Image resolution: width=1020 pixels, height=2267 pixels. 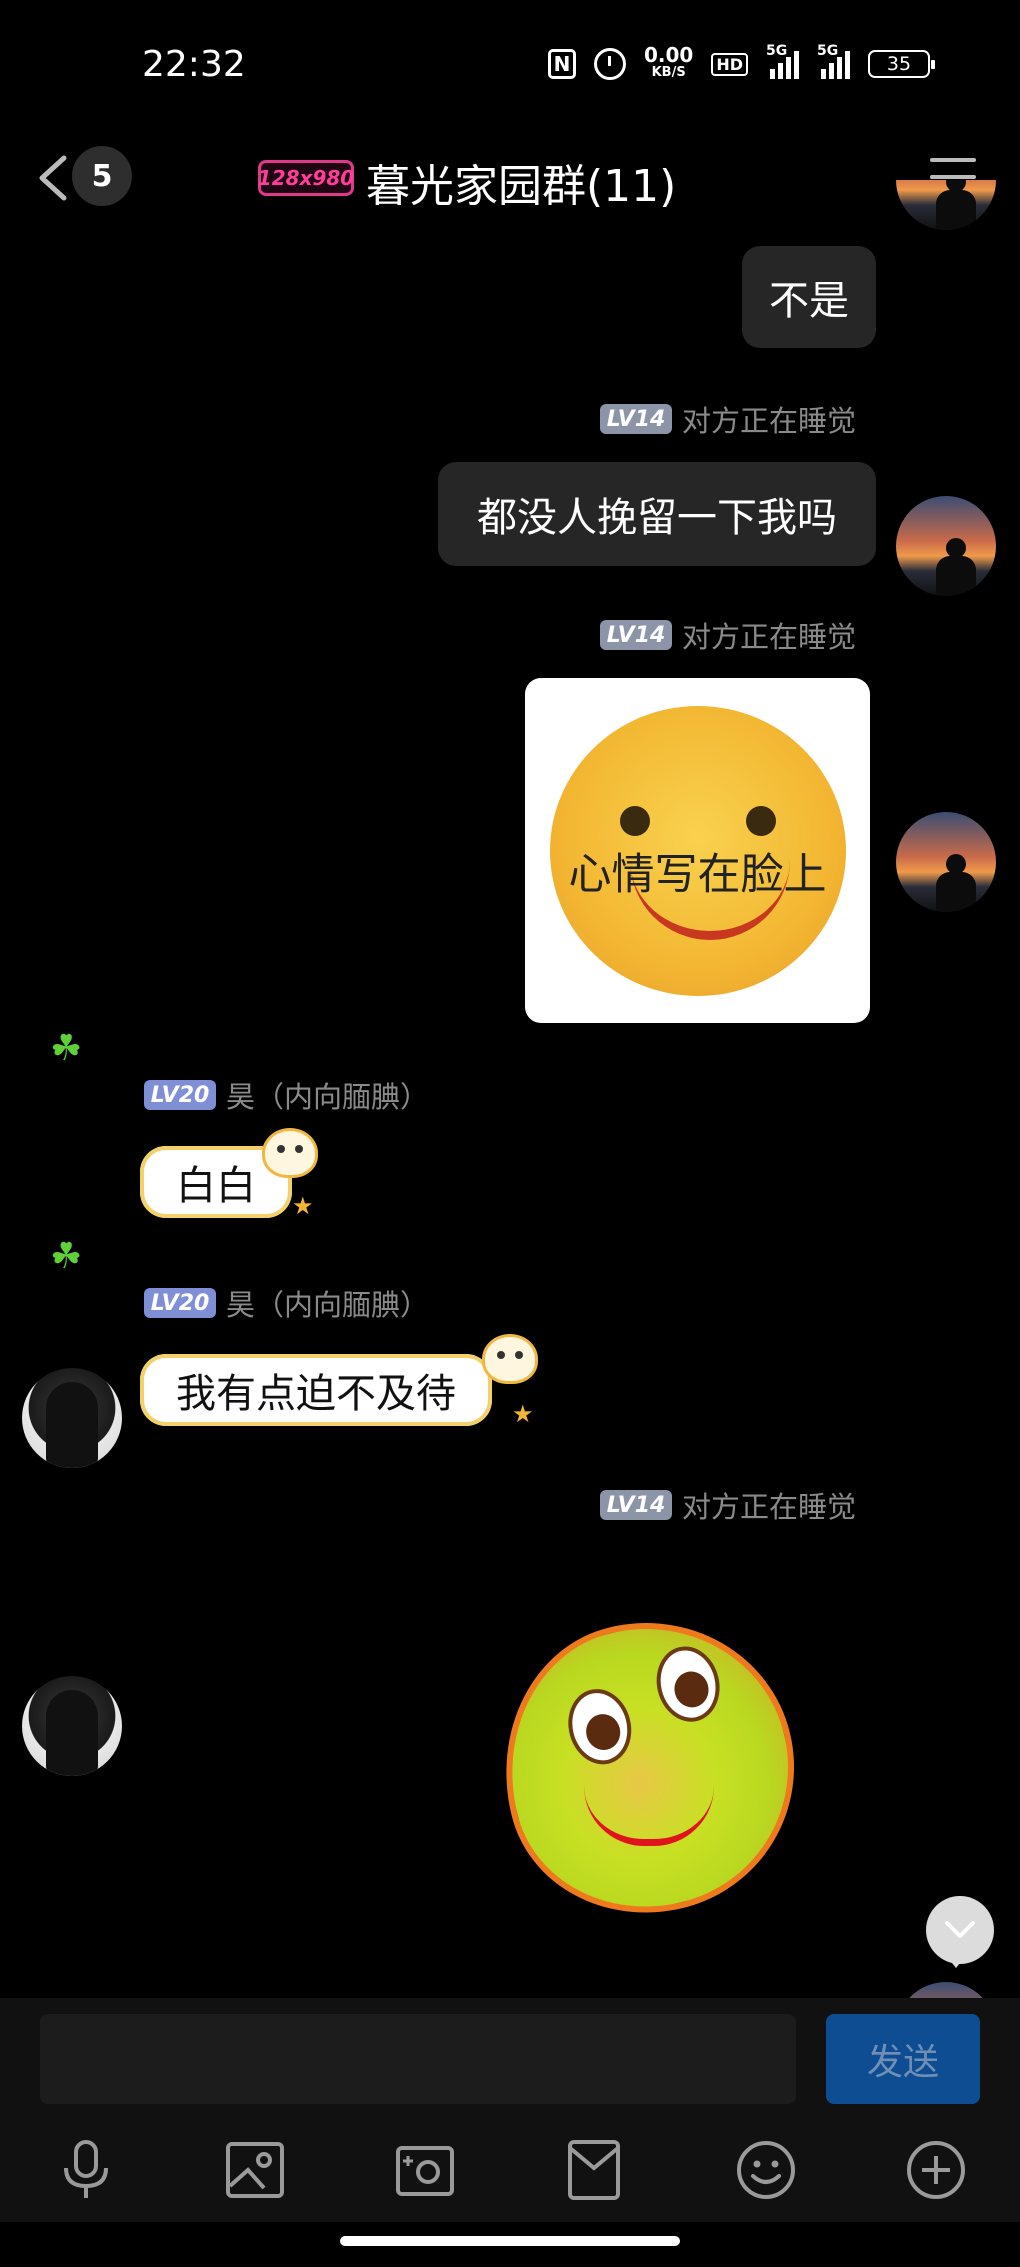 What do you see at coordinates (418, 2059) in the screenshot?
I see `message-input` at bounding box center [418, 2059].